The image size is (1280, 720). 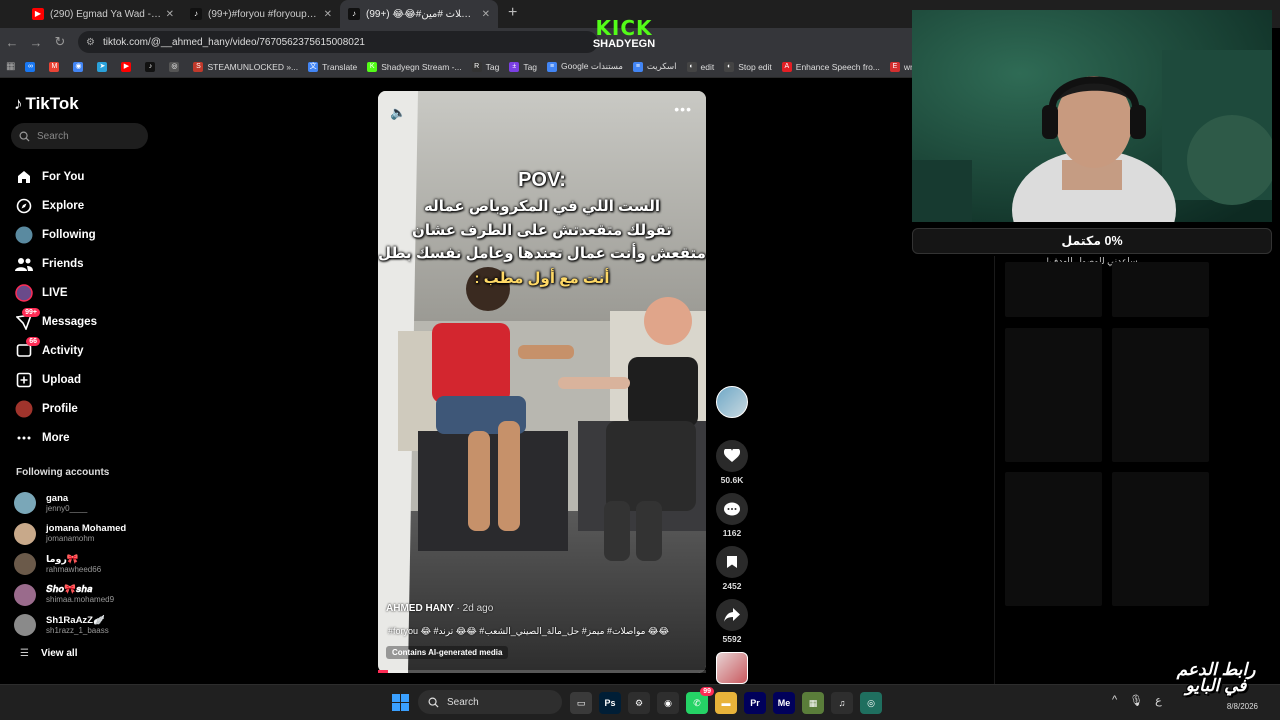 I want to click on photoshop-icon: Ps, so click(x=610, y=703).